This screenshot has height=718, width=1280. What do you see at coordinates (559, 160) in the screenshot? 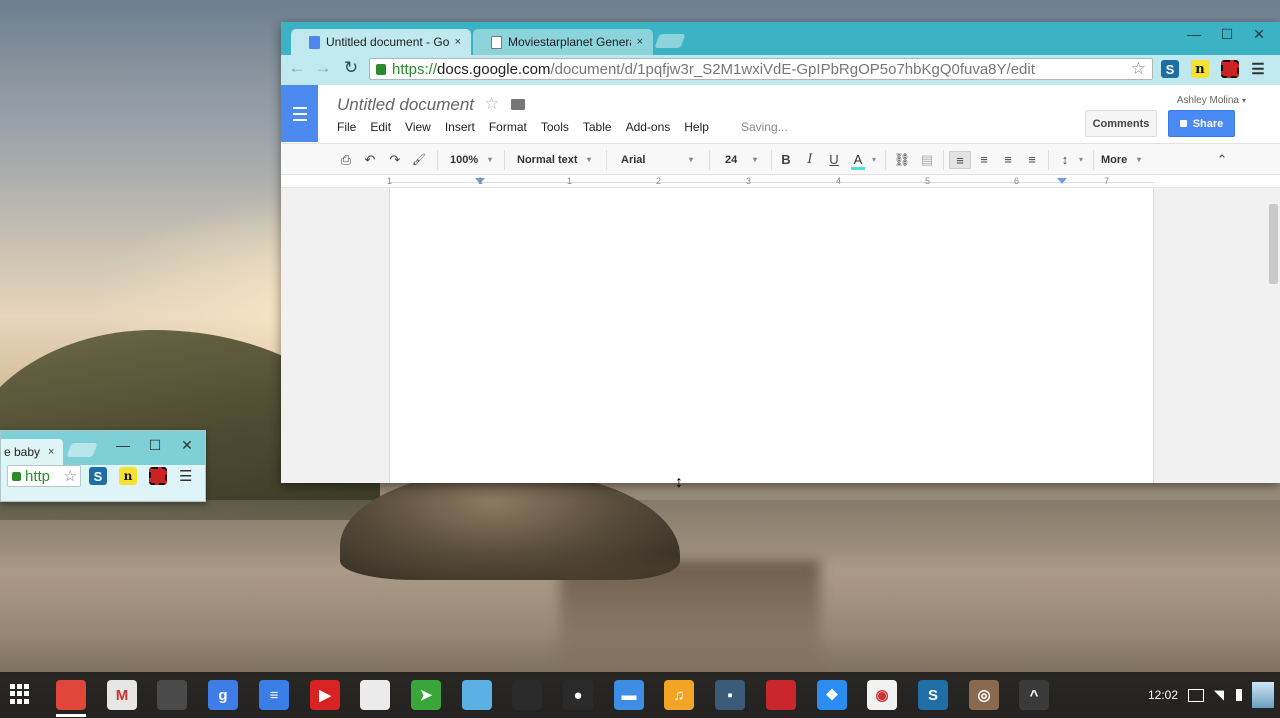
I see `style-select: Normal text ▾` at bounding box center [559, 160].